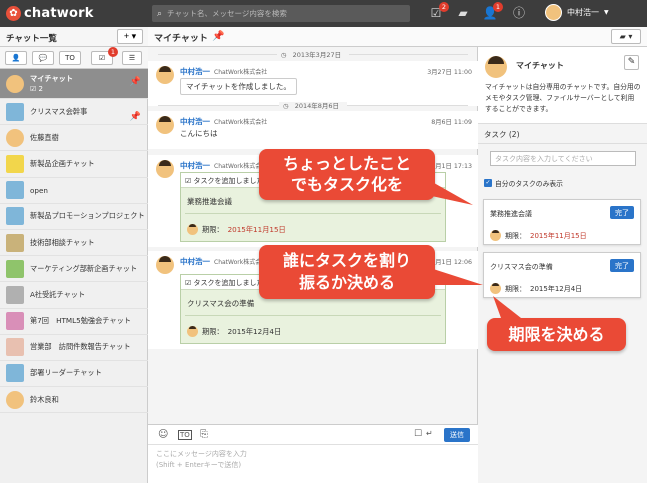 Image resolution: width=647 pixels, height=483 pixels. What do you see at coordinates (562, 134) in the screenshot?
I see `task-heading: タスク (2)` at bounding box center [562, 134].